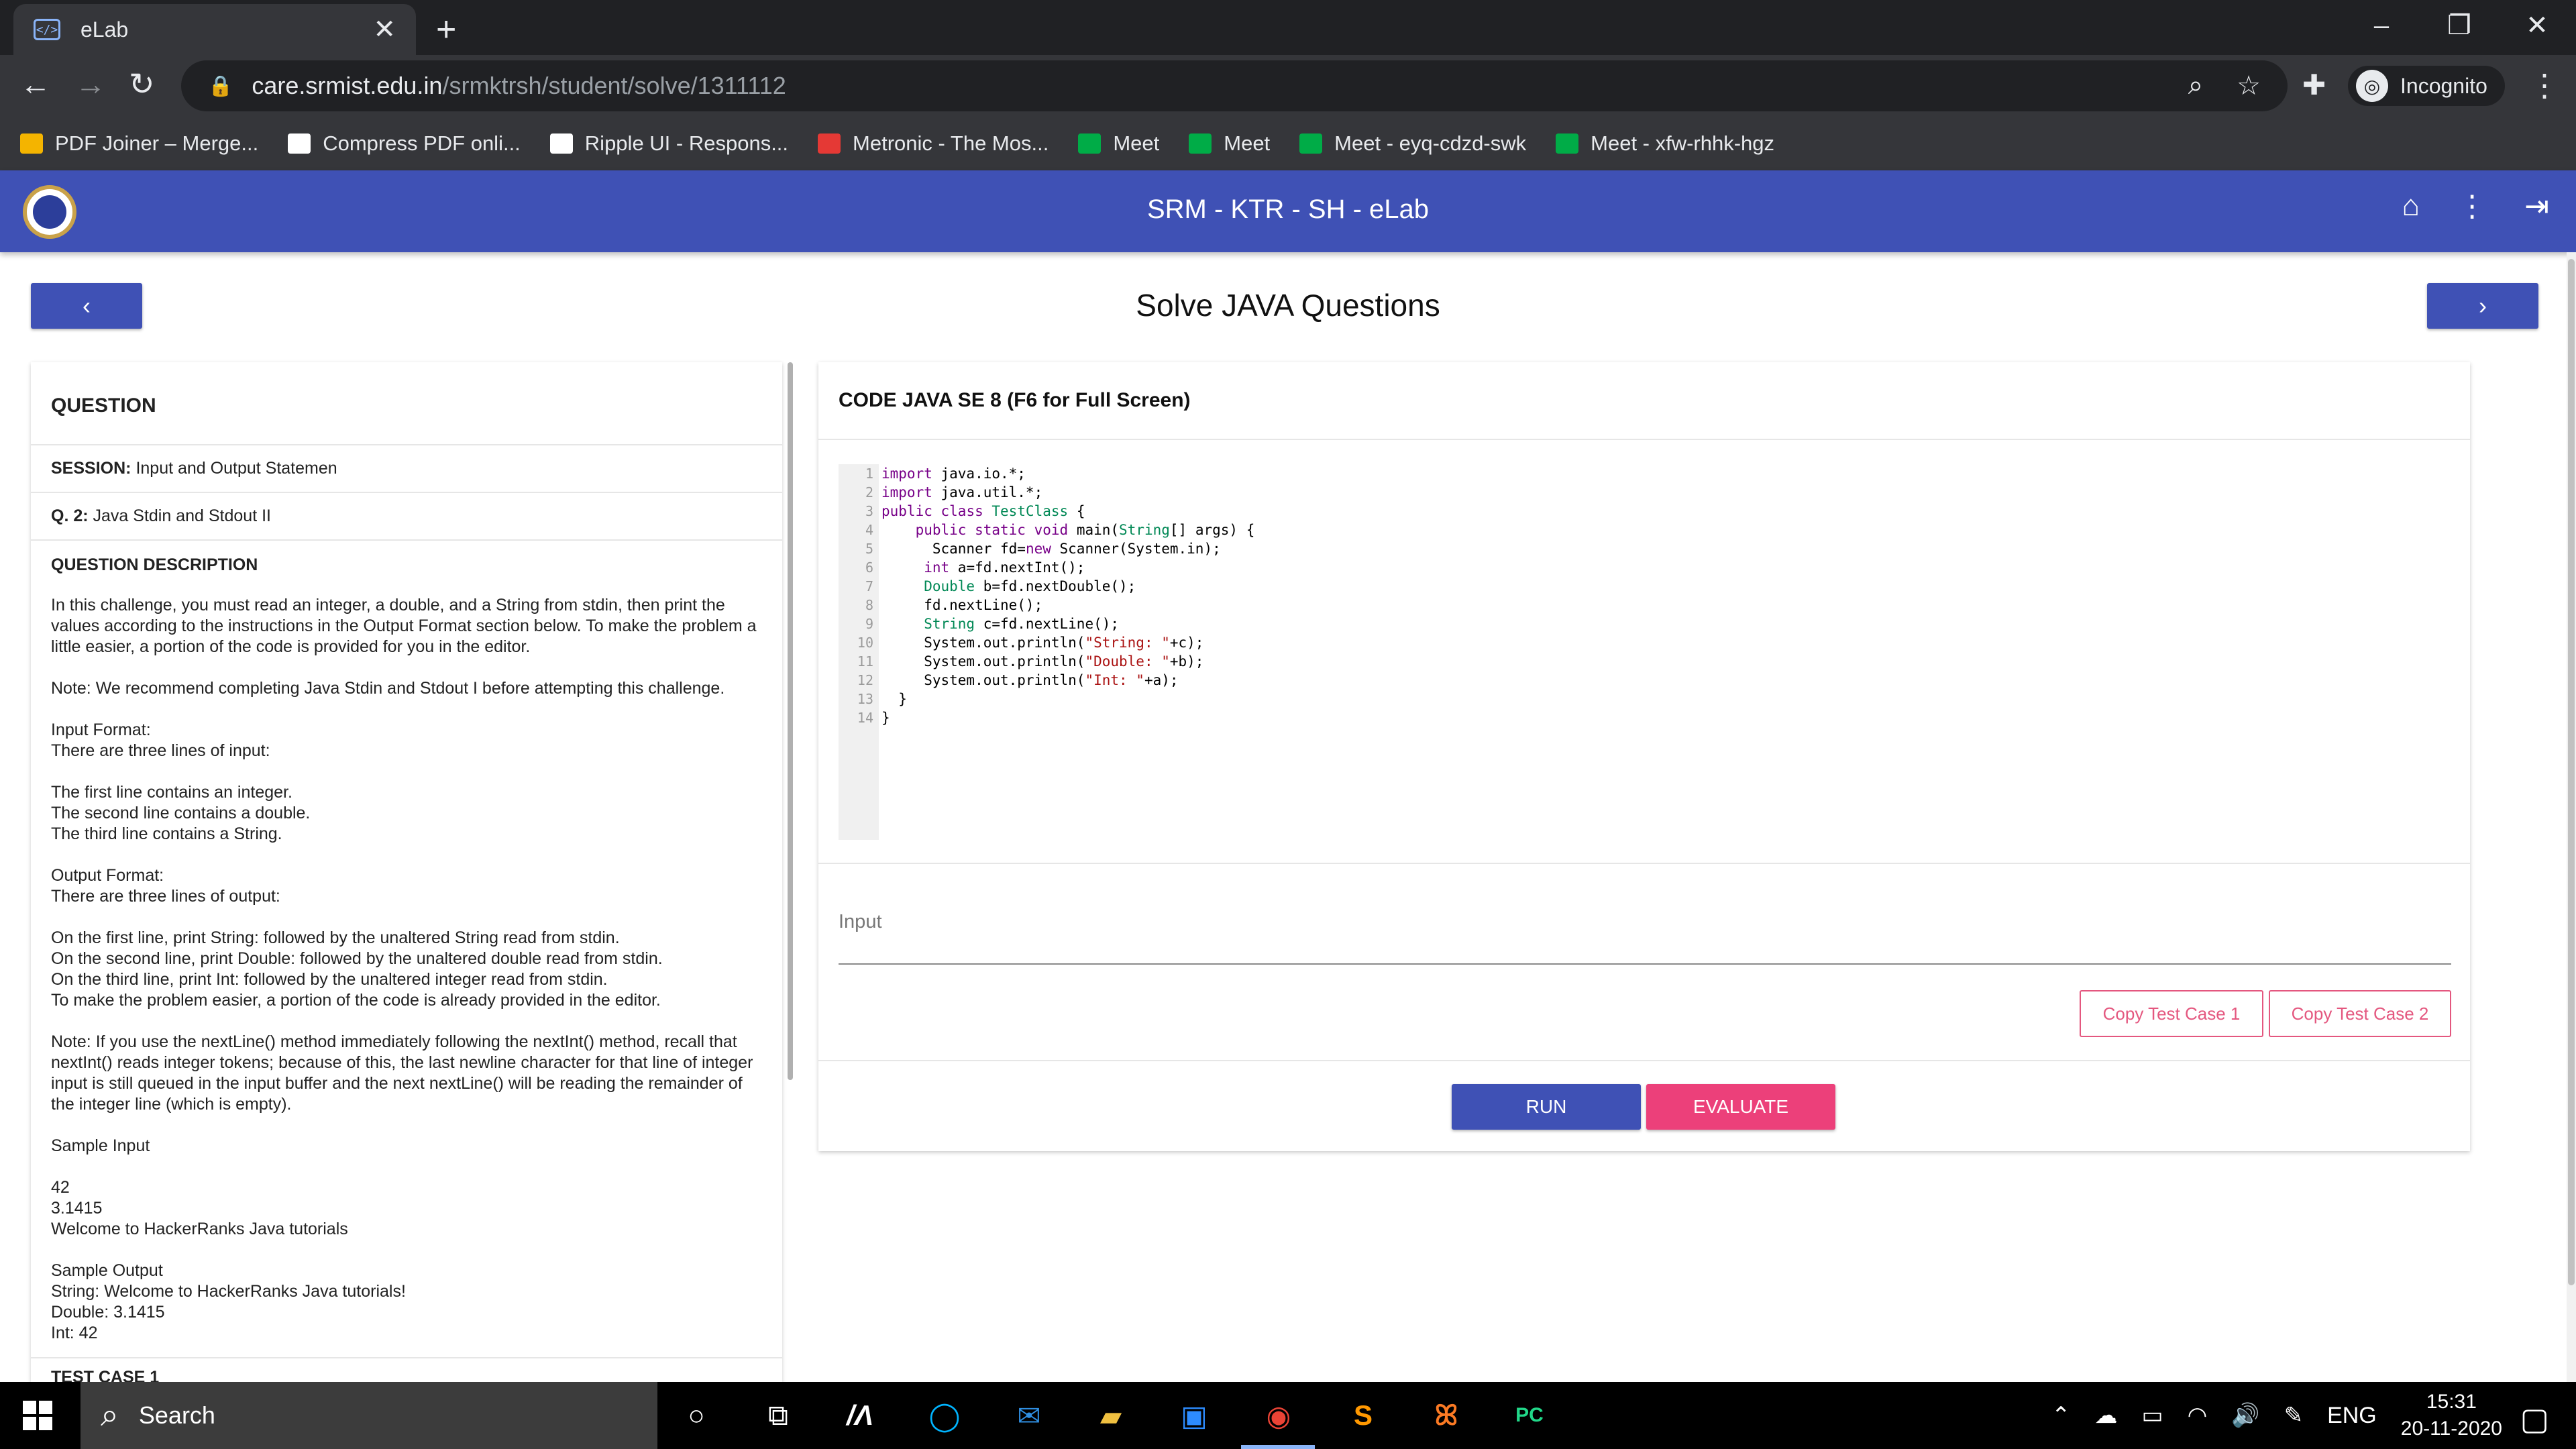 Image resolution: width=2576 pixels, height=1449 pixels. Describe the element at coordinates (790, 721) in the screenshot. I see `question-scrollbar` at that location.